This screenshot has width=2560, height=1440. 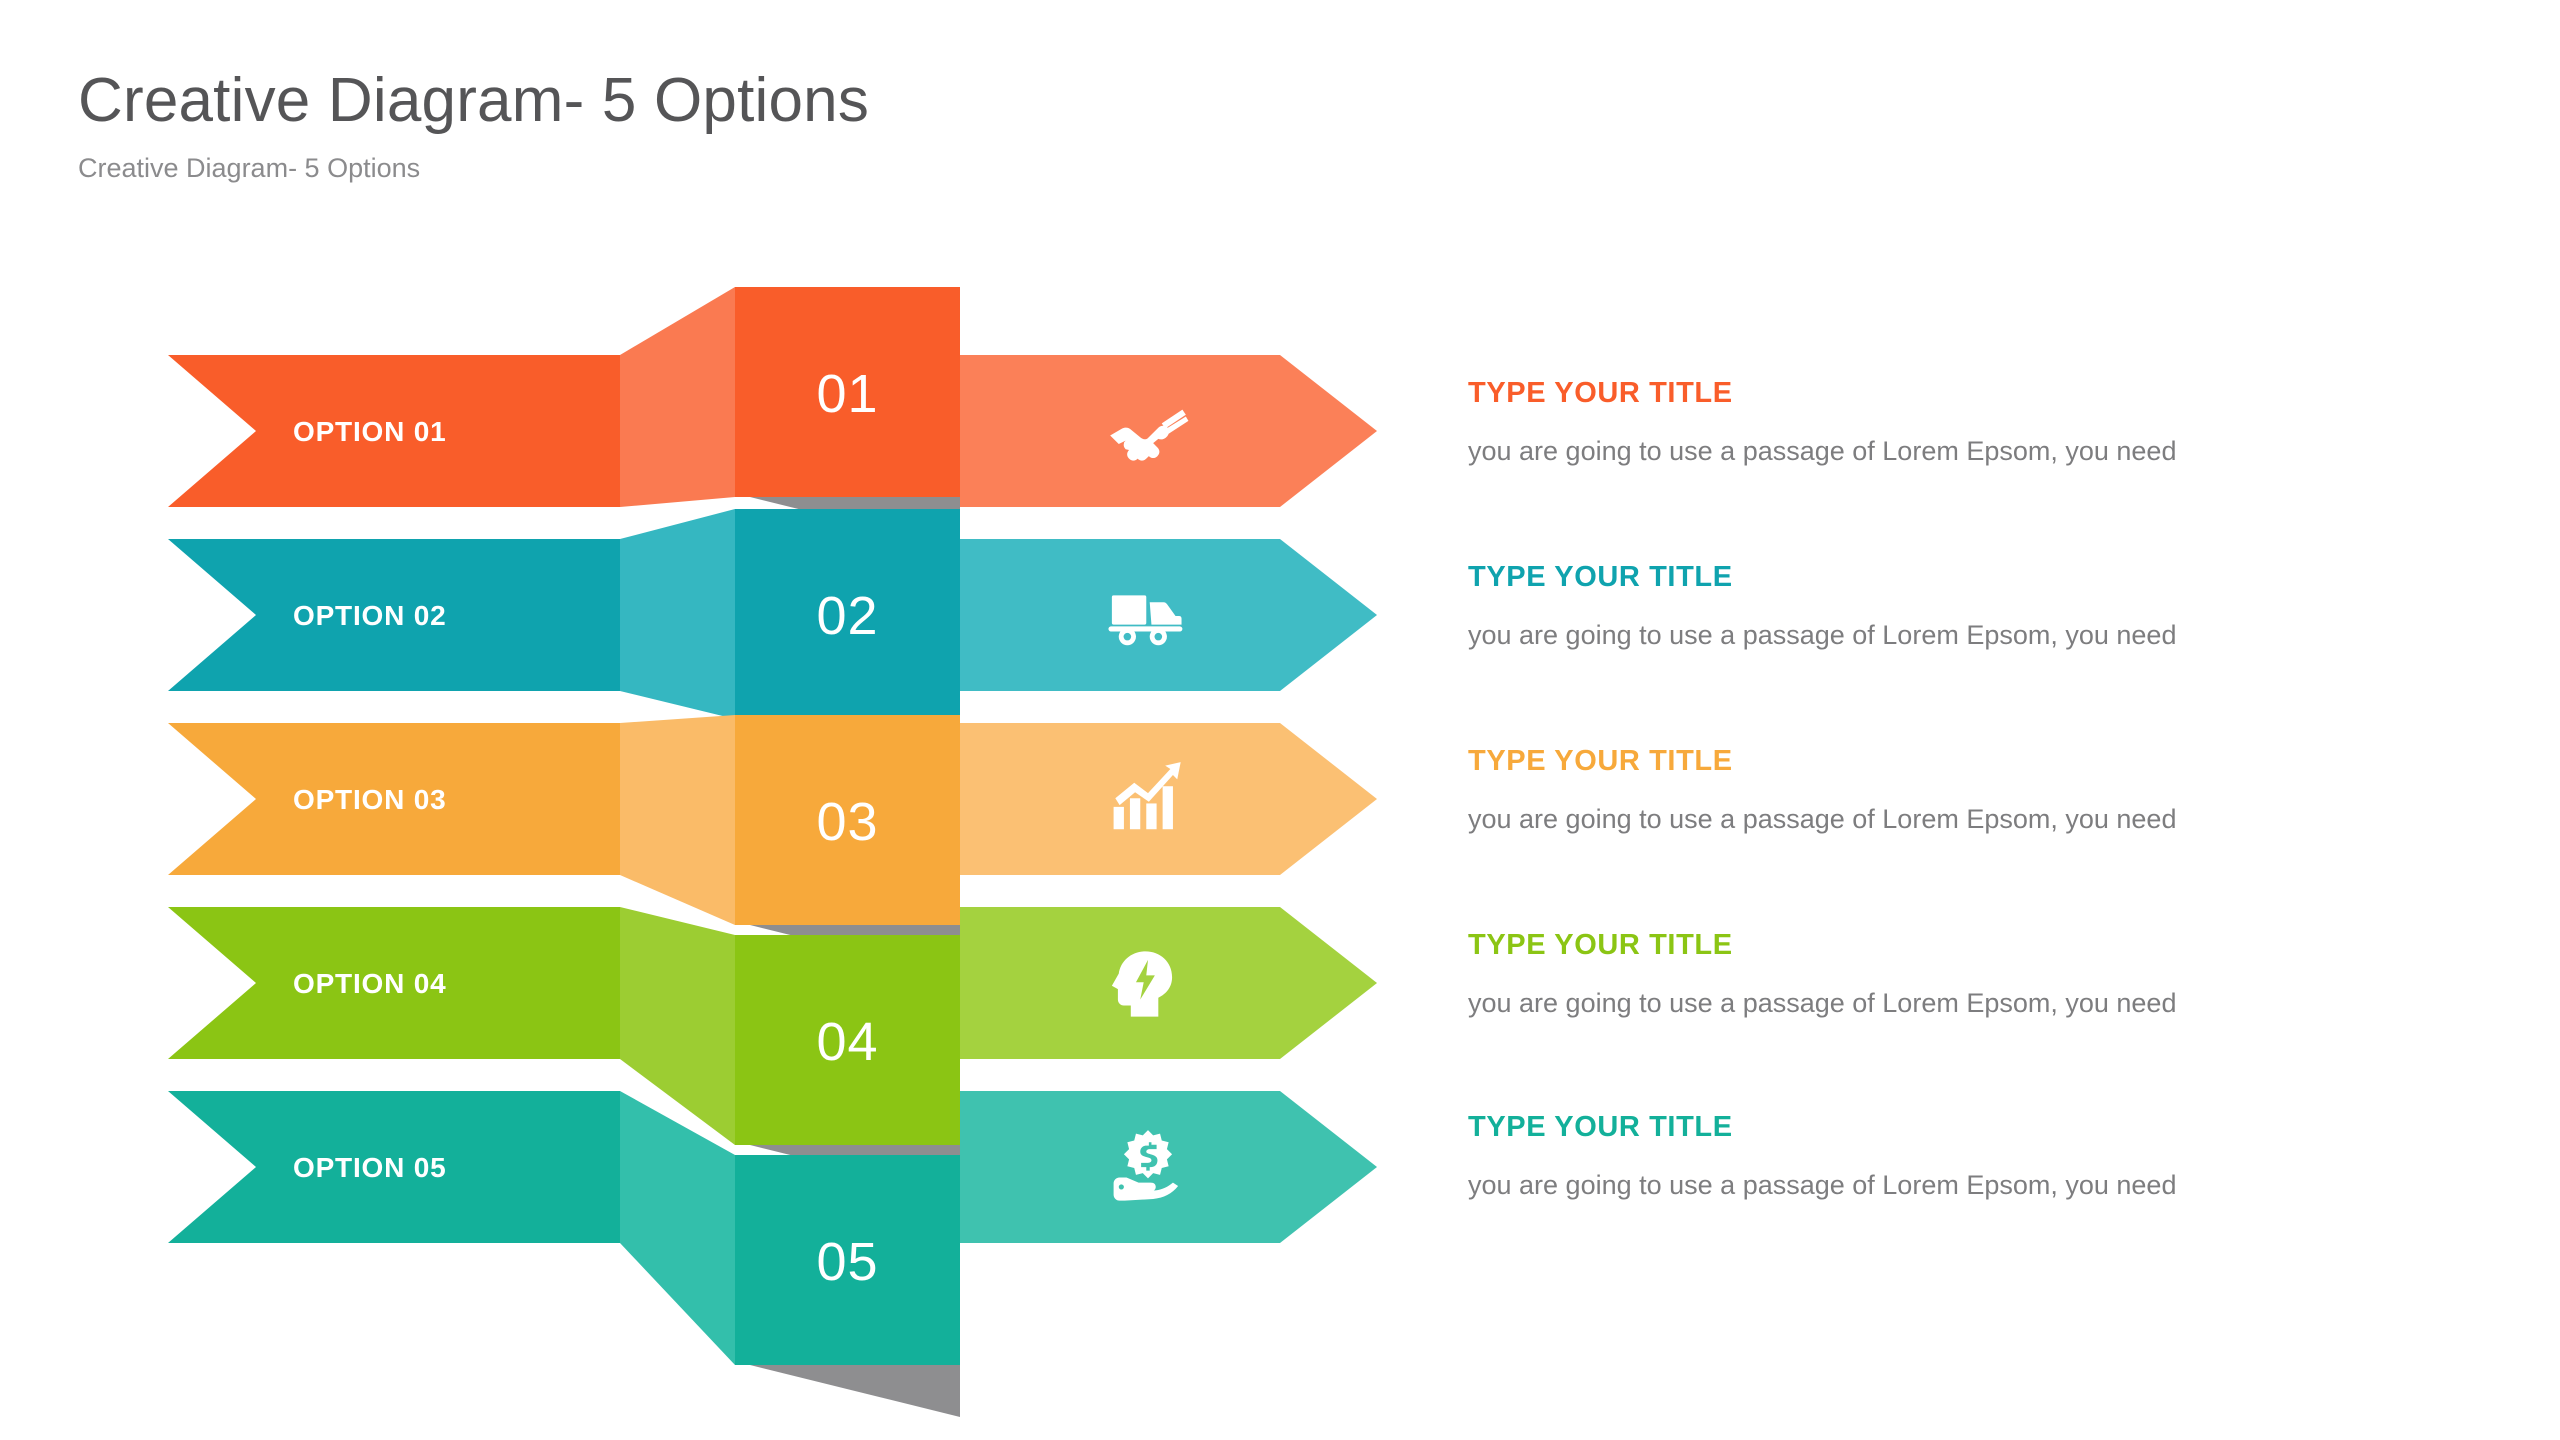 What do you see at coordinates (369, 799) in the screenshot?
I see `option-bar-label: OPTION 03` at bounding box center [369, 799].